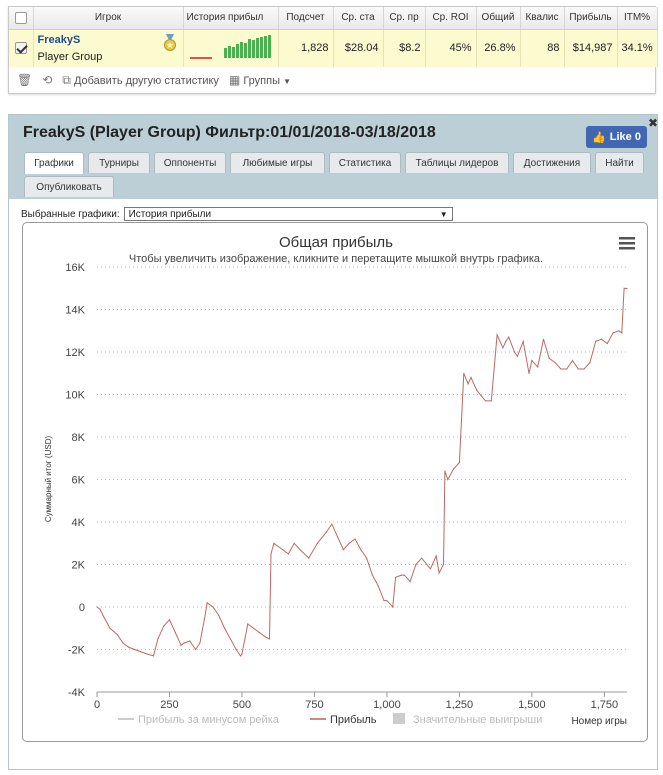 This screenshot has height=775, width=663. What do you see at coordinates (653, 123) in the screenshot?
I see `close-icon: ✖` at bounding box center [653, 123].